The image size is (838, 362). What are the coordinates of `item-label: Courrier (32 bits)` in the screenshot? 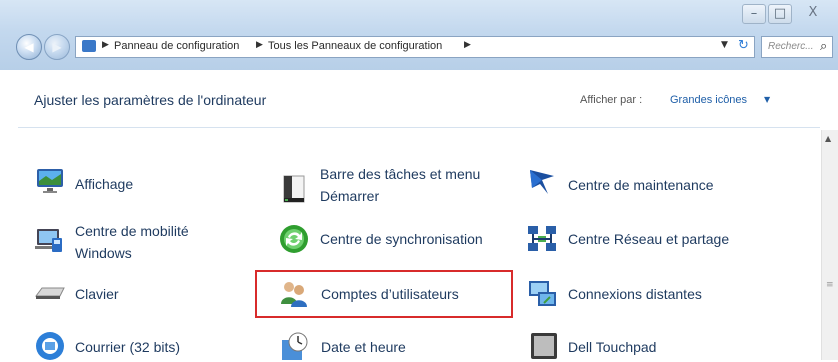 It's located at (128, 347).